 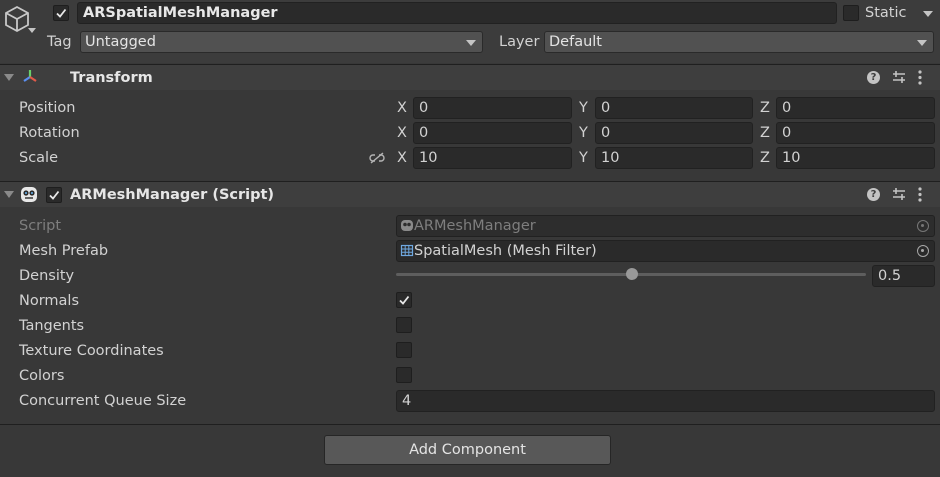 What do you see at coordinates (172, 195) in the screenshot?
I see `mesh-manager-title: ARMeshManager (Script)` at bounding box center [172, 195].